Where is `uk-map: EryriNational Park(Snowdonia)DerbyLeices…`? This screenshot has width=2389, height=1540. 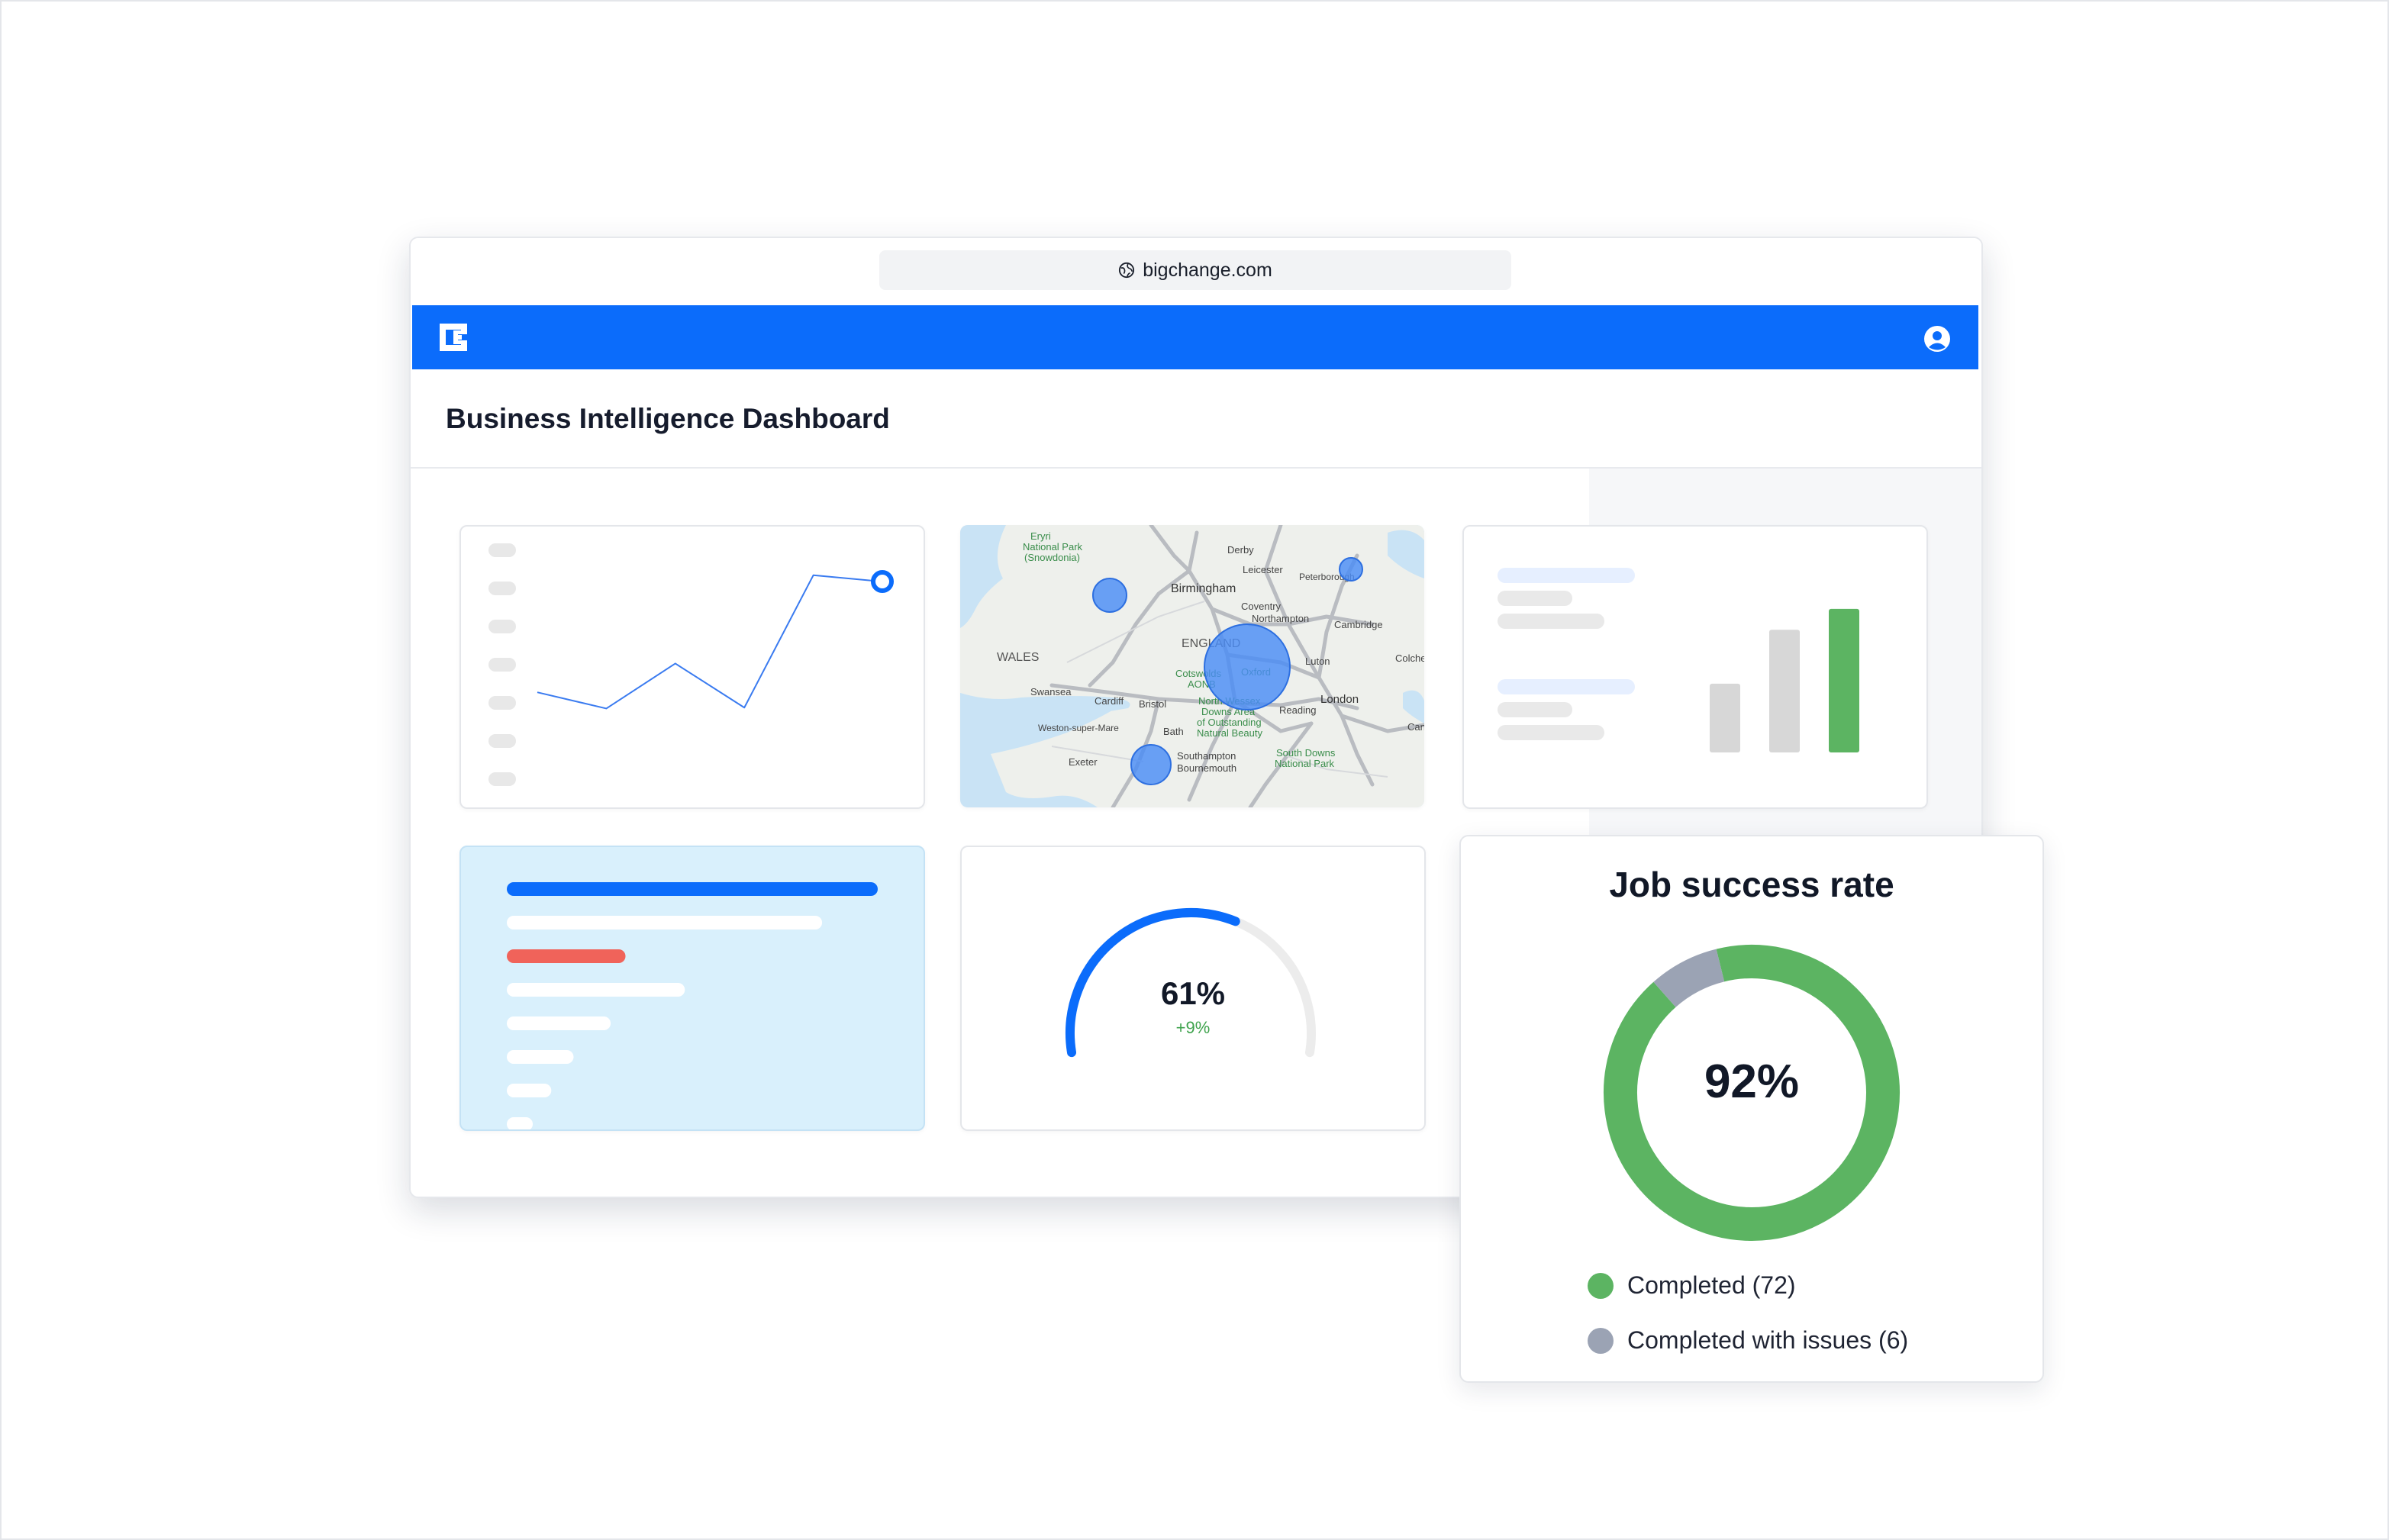 uk-map: EryriNational Park(Snowdonia)DerbyLeices… is located at coordinates (1192, 666).